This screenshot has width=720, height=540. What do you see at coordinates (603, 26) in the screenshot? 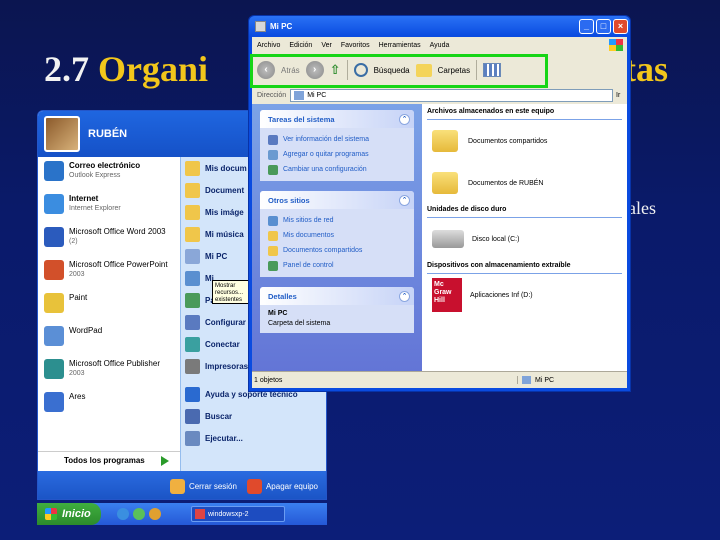
I see `maximize-button: □` at bounding box center [603, 26].